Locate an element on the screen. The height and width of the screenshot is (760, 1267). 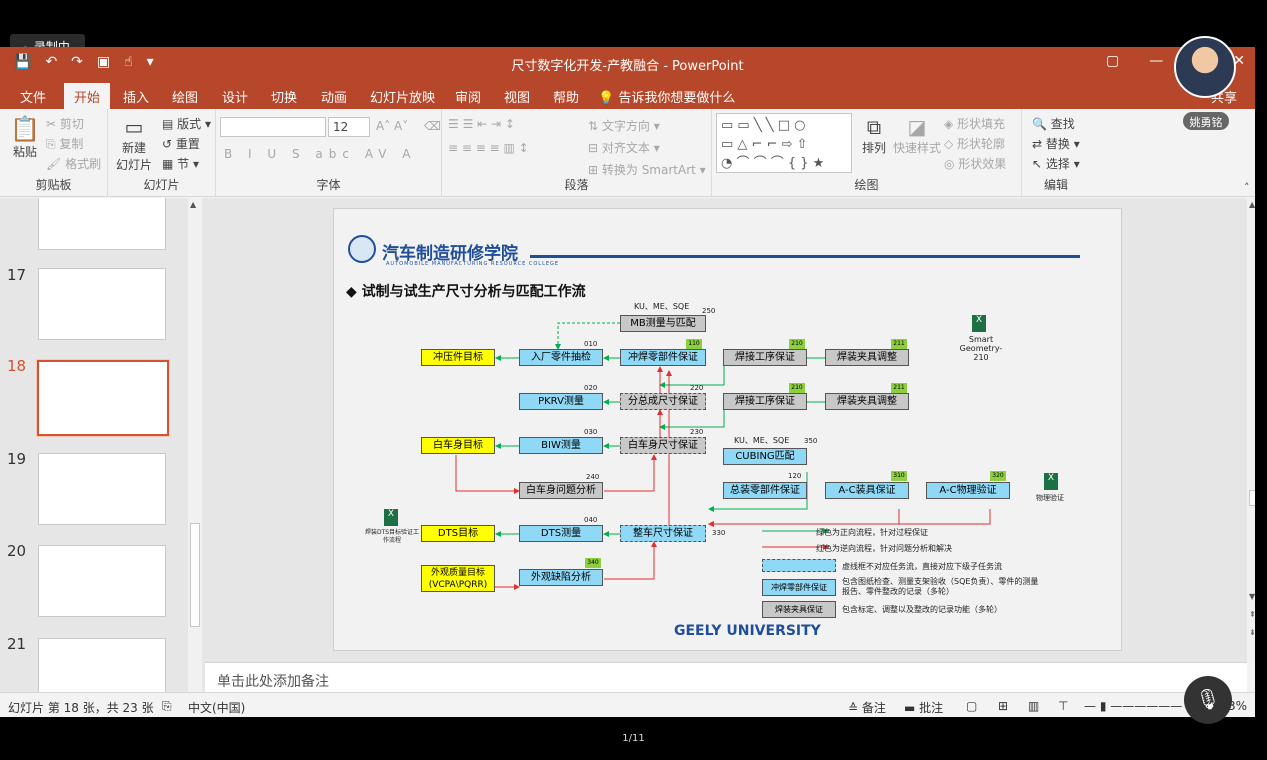
defect-analysis-node: 外观缺陷分析 is located at coordinates (561, 577).